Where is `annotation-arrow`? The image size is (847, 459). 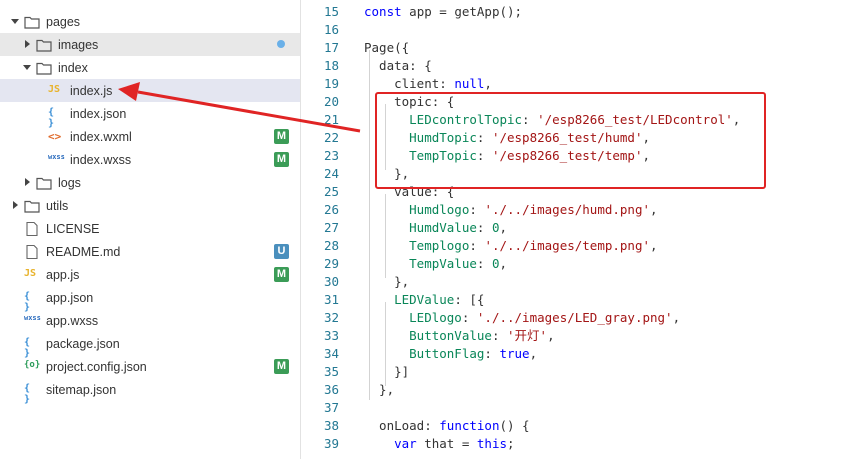 annotation-arrow is located at coordinates (239, 107).